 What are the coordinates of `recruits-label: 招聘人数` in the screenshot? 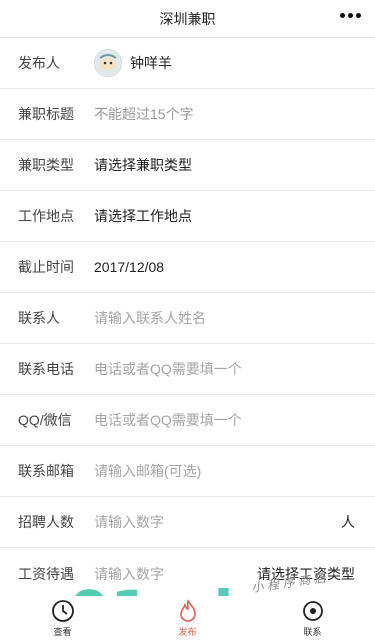 It's located at (46, 522).